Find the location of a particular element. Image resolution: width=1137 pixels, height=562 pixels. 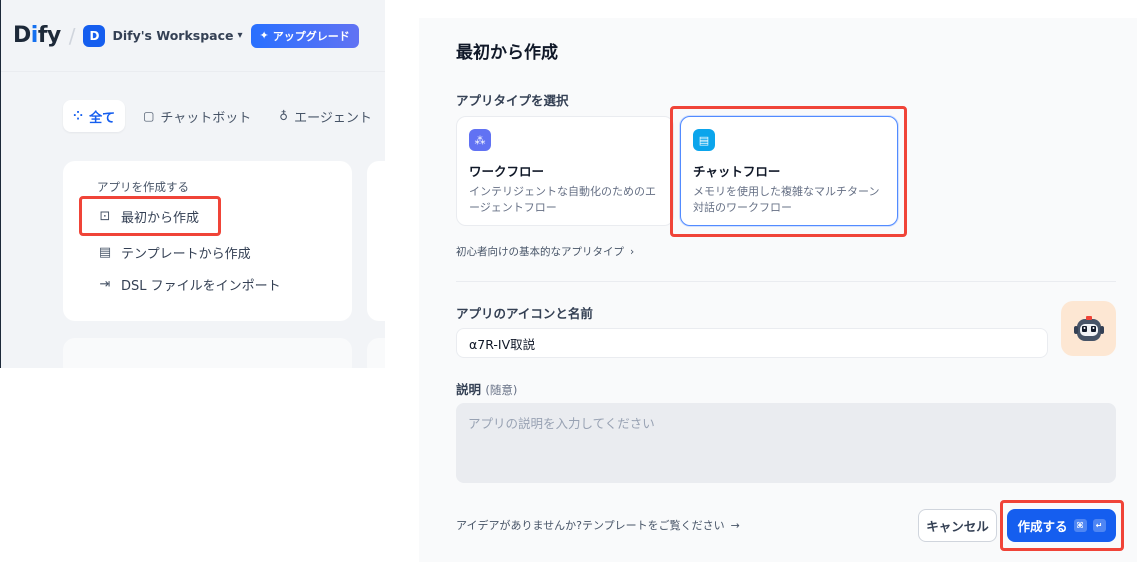

create-from-blank: ⊡ 最初から作成 is located at coordinates (148, 216).